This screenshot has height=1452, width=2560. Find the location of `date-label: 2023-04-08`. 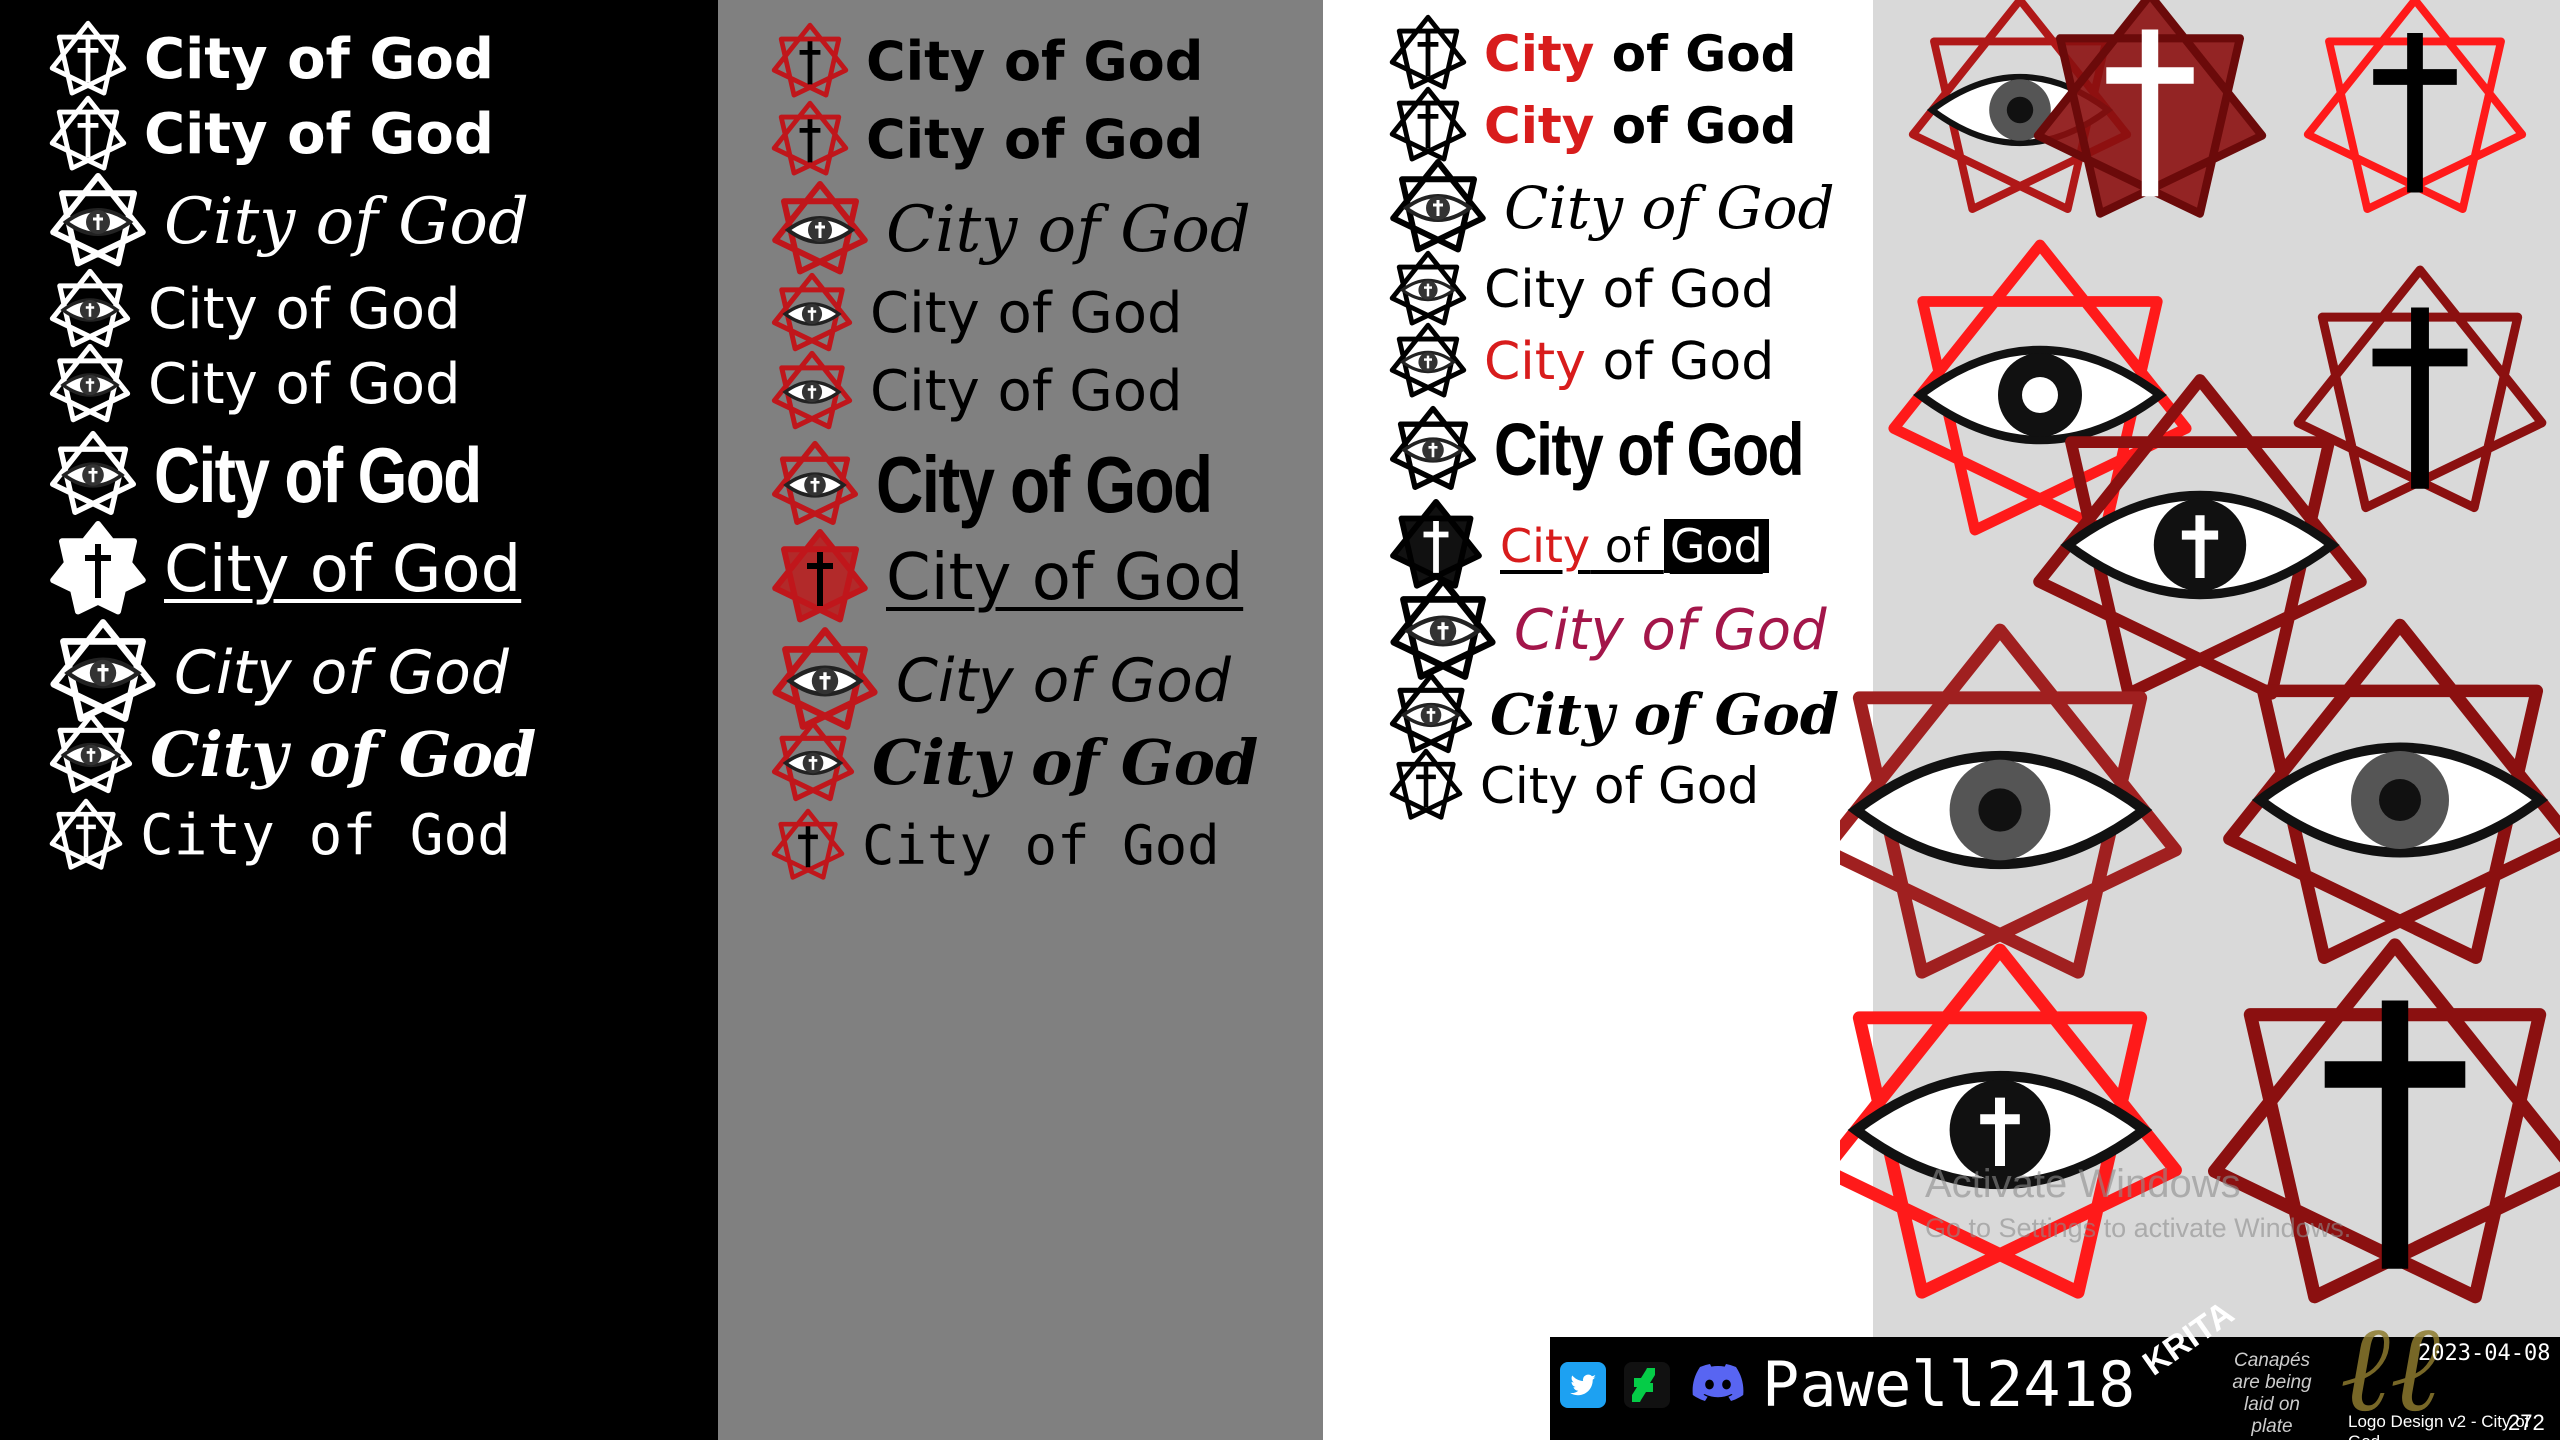

date-label: 2023-04-08 is located at coordinates (2484, 1353).